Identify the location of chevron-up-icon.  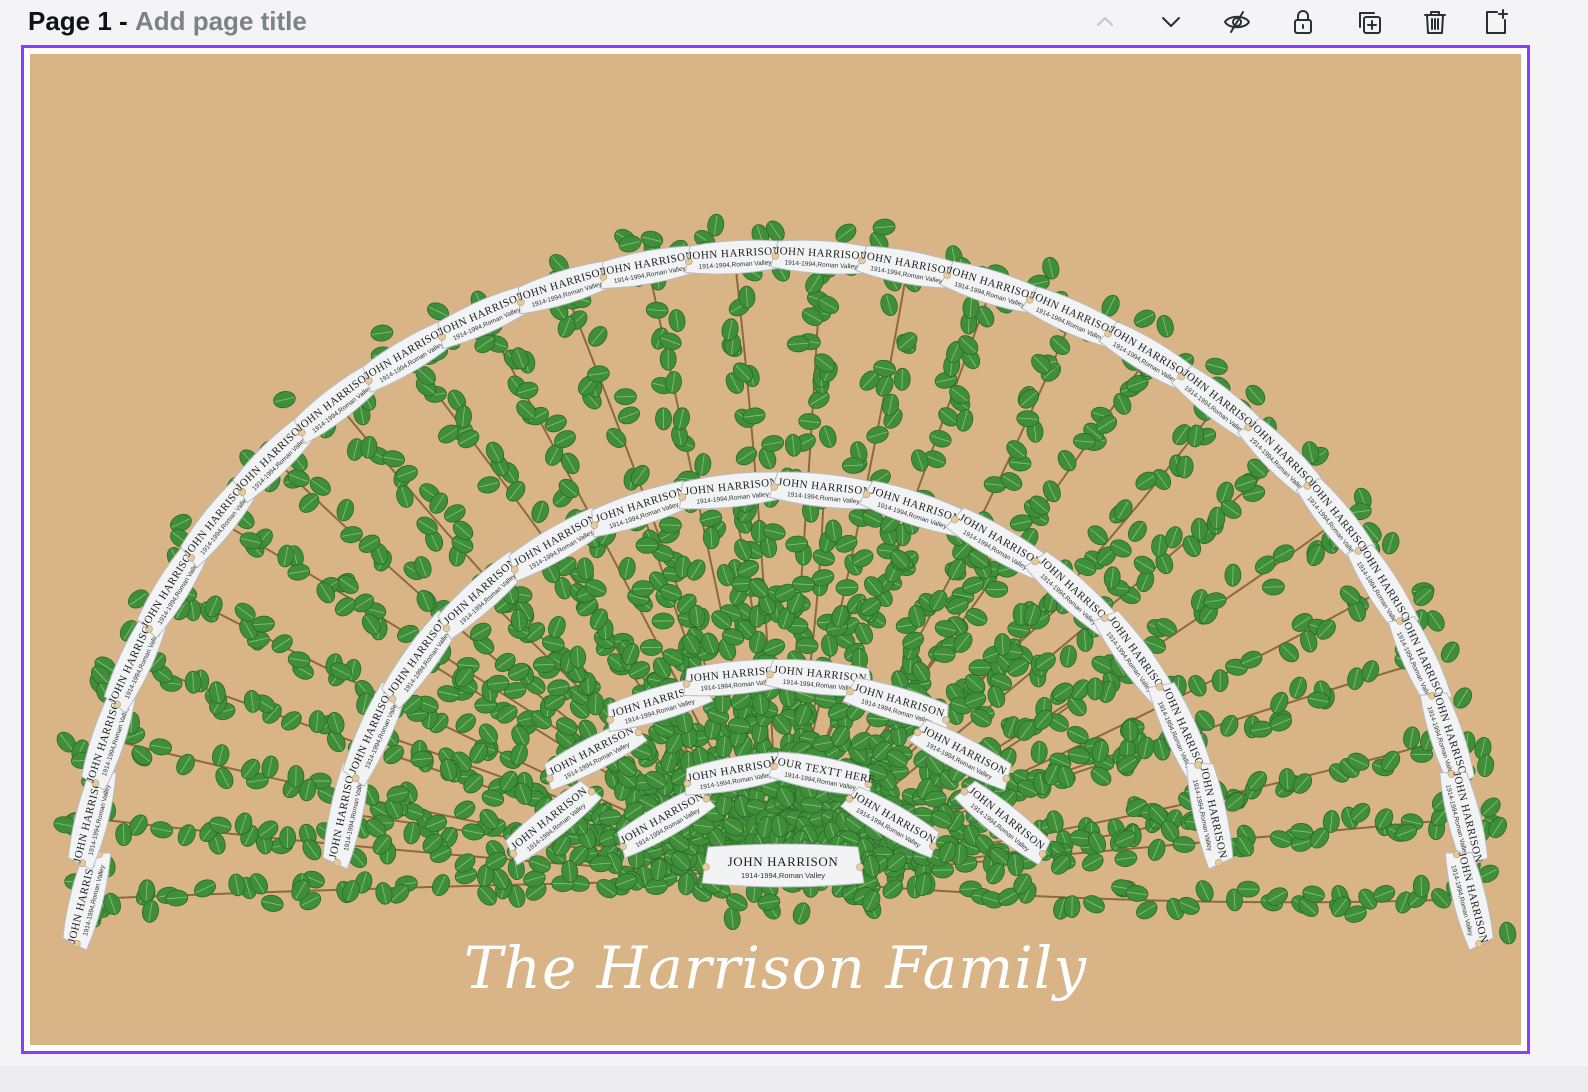
(1105, 21).